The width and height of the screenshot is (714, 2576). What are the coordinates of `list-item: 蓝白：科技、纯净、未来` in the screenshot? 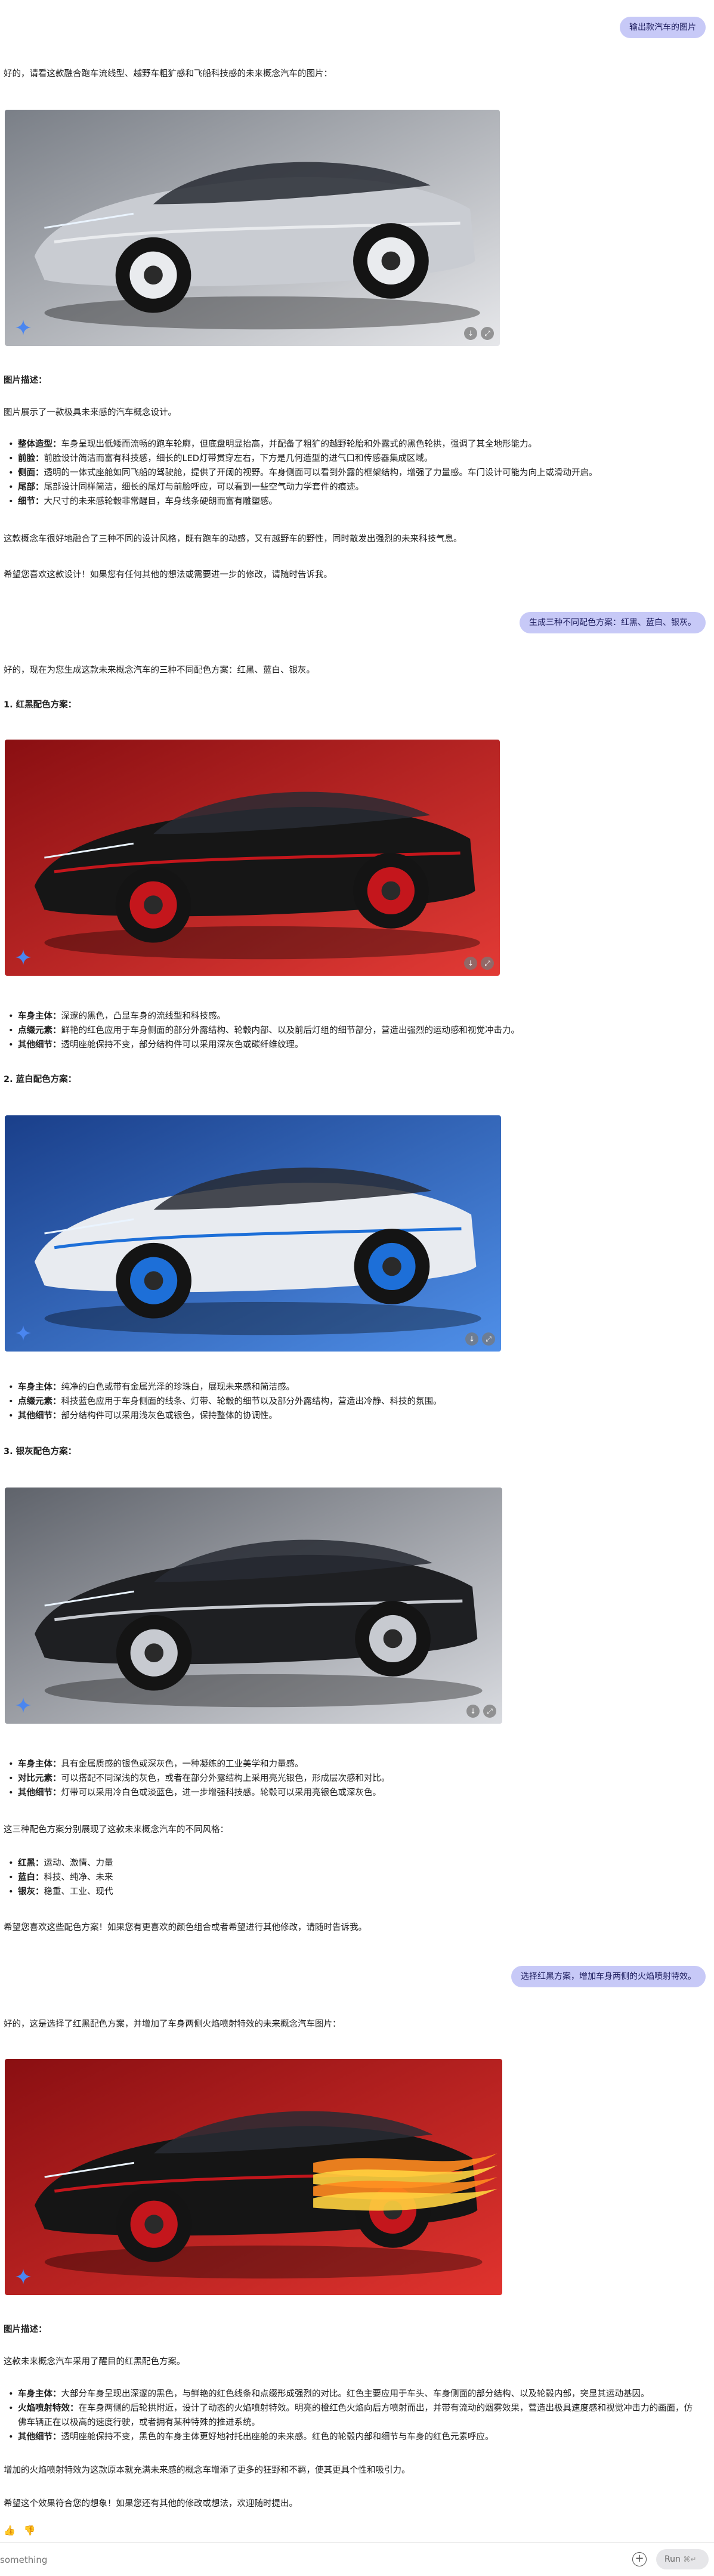 It's located at (353, 1877).